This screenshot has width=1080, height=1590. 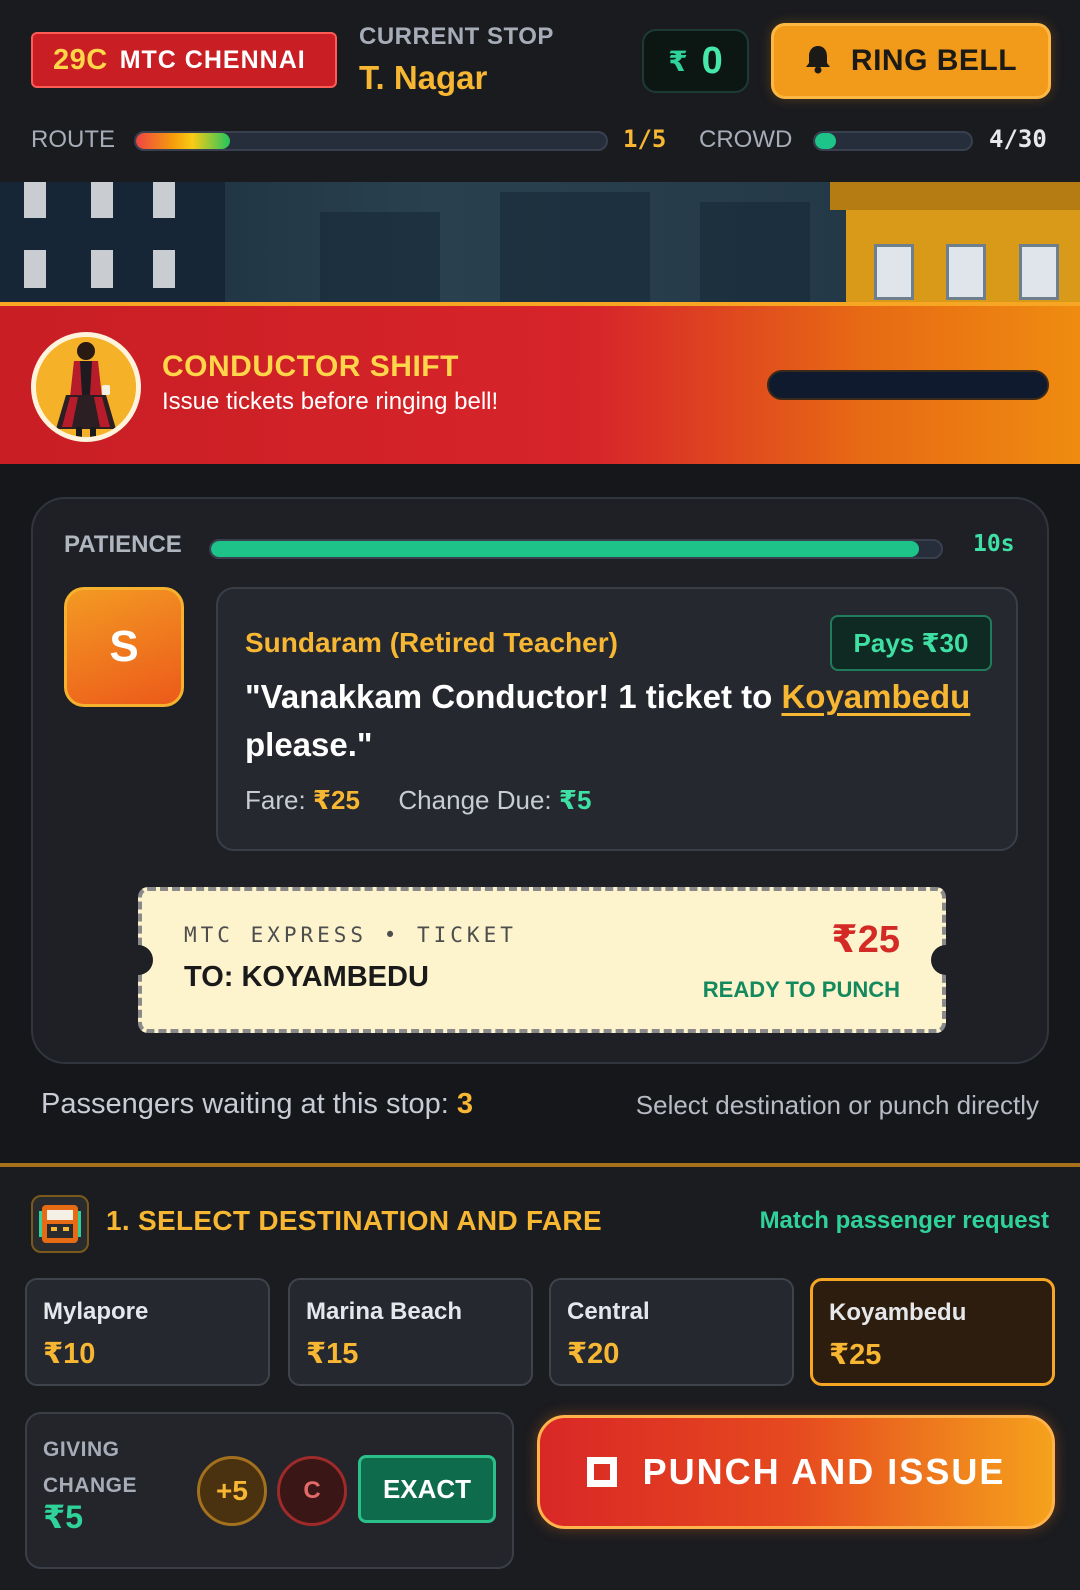 I want to click on destination-name: Central, so click(x=608, y=1311).